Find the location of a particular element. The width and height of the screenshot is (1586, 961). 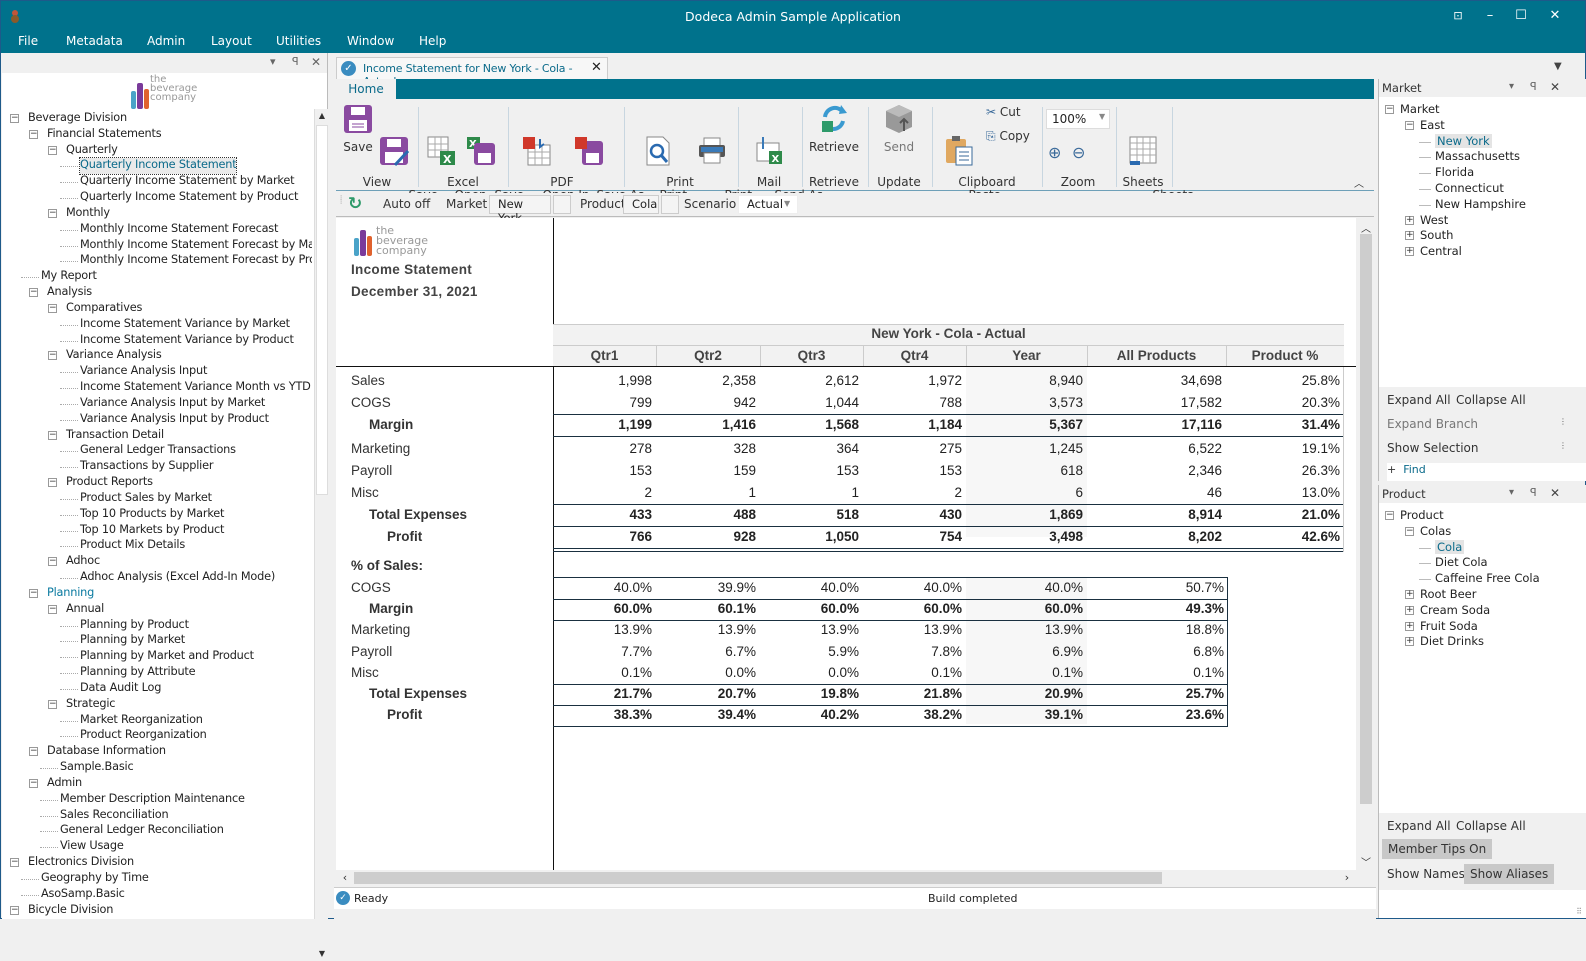

data-cell: 754 is located at coordinates (912, 536).